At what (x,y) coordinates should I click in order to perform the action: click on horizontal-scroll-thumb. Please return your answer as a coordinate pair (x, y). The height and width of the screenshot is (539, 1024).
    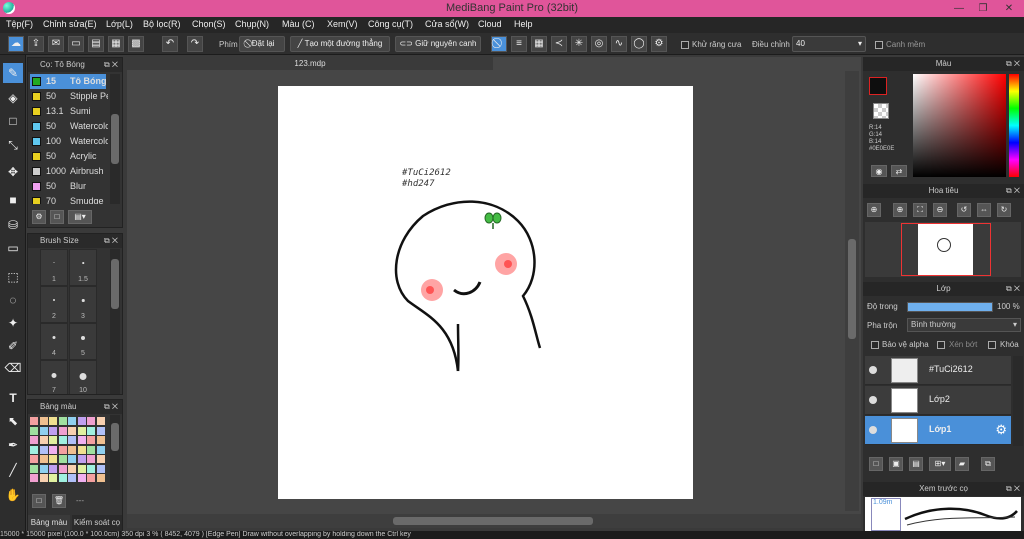
    Looking at the image, I should click on (493, 521).